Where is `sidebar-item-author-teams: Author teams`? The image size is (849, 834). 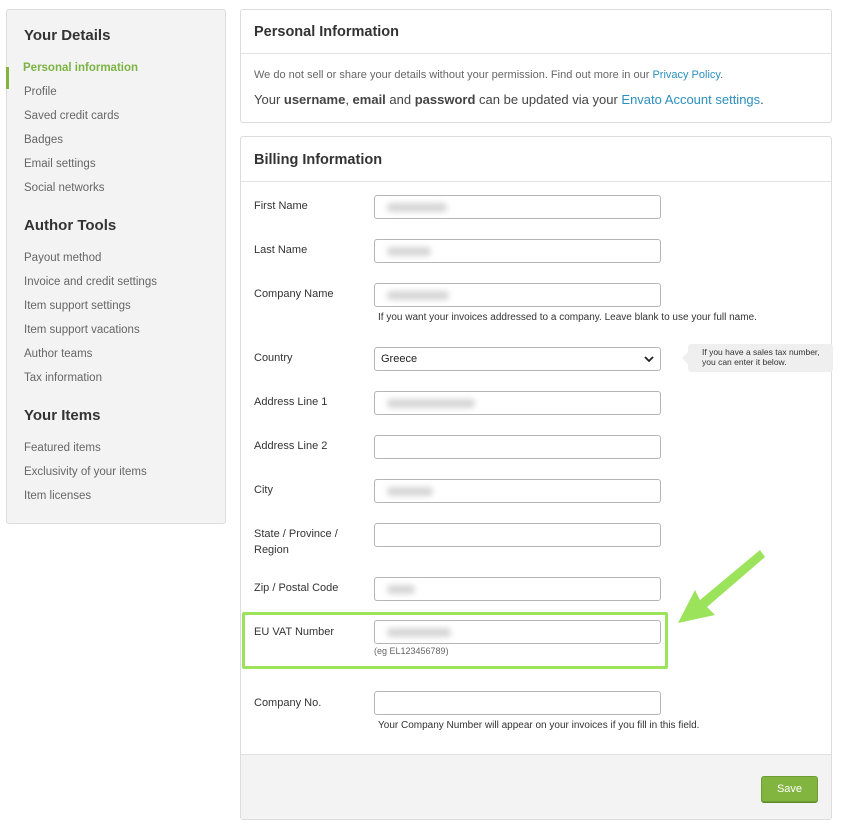
sidebar-item-author-teams: Author teams is located at coordinates (58, 354).